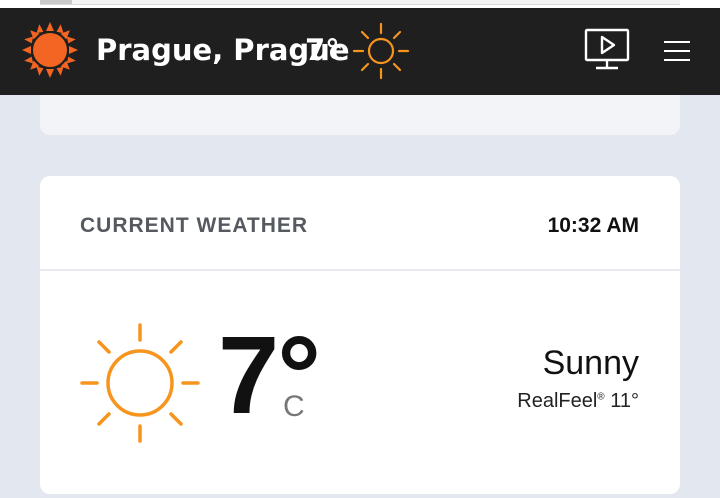 This screenshot has height=498, width=720. Describe the element at coordinates (557, 401) in the screenshot. I see `realfeel-label: RealFeel` at that location.